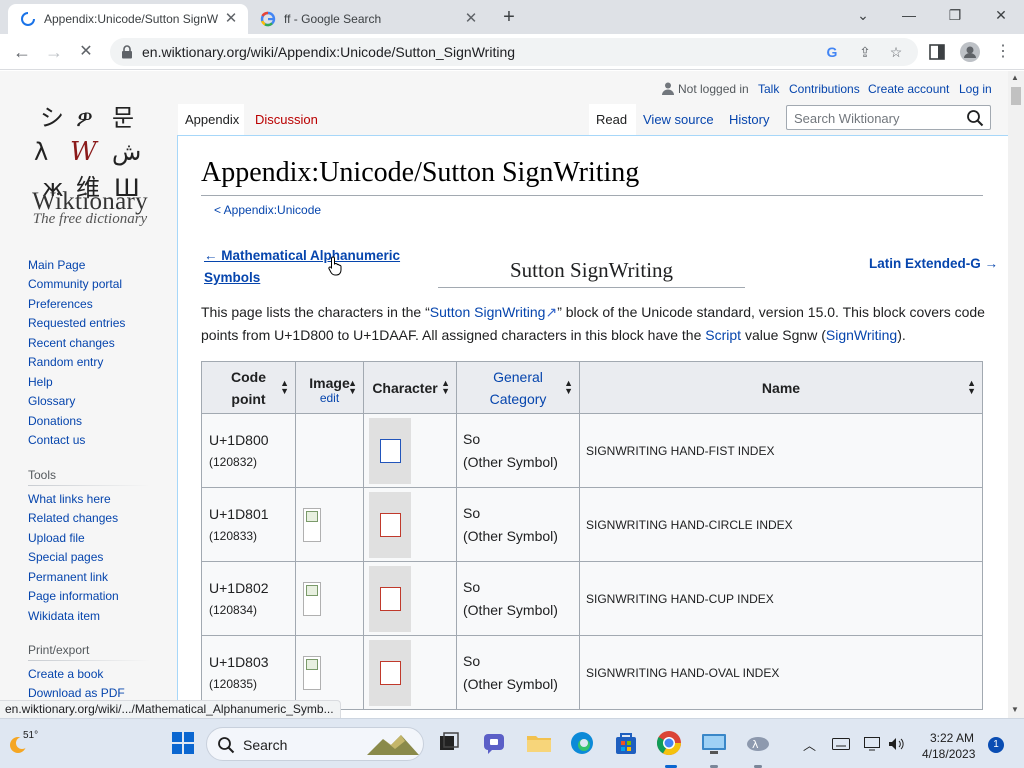 The height and width of the screenshot is (768, 1024). Describe the element at coordinates (975, 118) in the screenshot. I see `search-icon` at that location.